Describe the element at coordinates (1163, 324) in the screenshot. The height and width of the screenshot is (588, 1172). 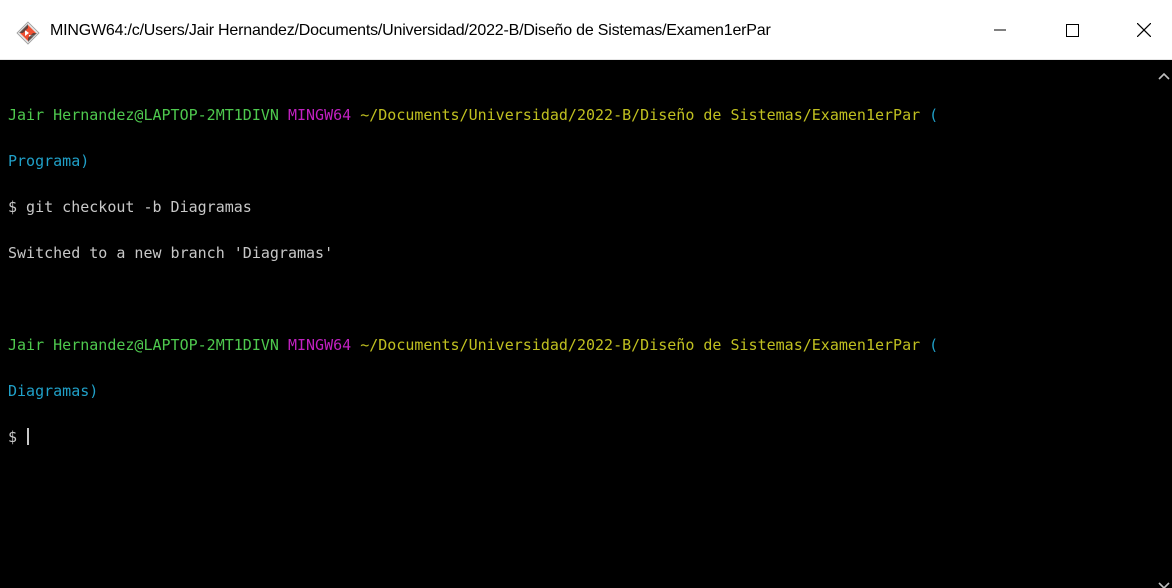
I see `vertical-scrollbar` at that location.